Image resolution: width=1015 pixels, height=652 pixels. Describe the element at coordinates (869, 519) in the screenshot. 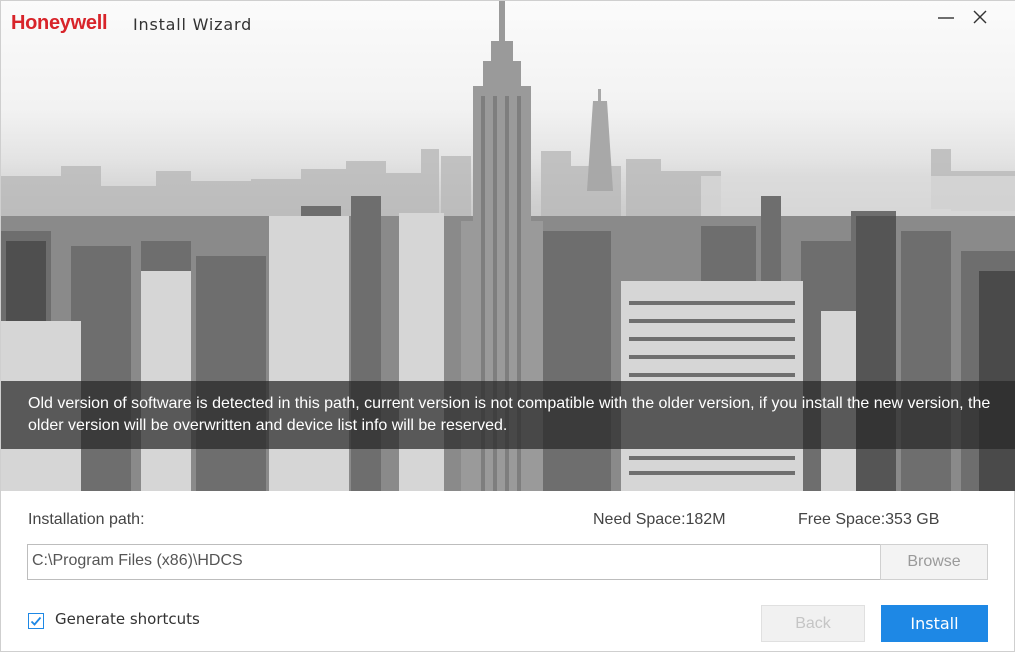

I see `free-space-label: Free Space:353 GB` at that location.